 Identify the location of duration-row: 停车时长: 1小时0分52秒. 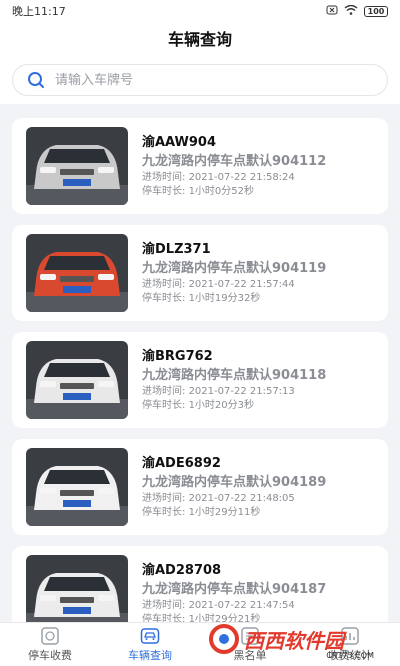
(234, 192).